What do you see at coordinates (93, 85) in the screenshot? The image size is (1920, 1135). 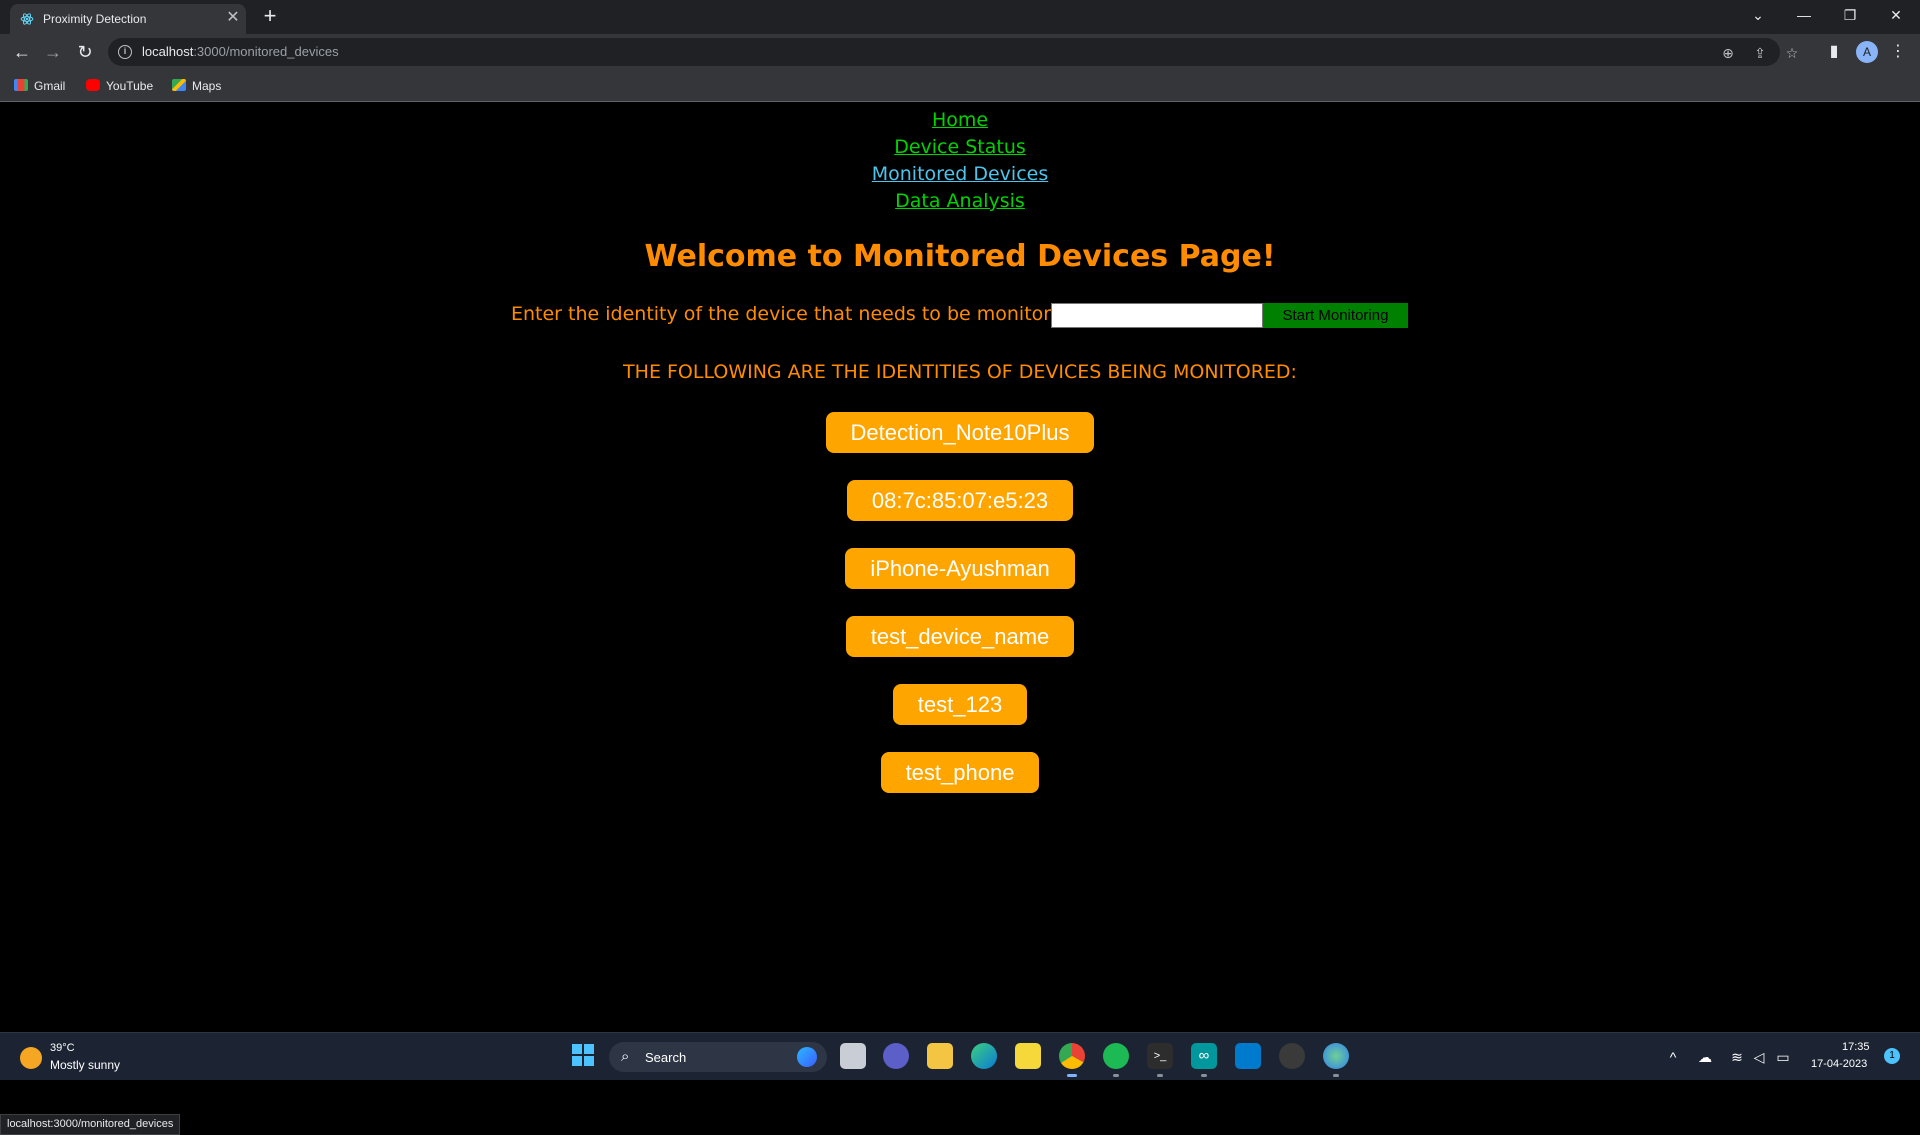 I see `youtube-icon` at bounding box center [93, 85].